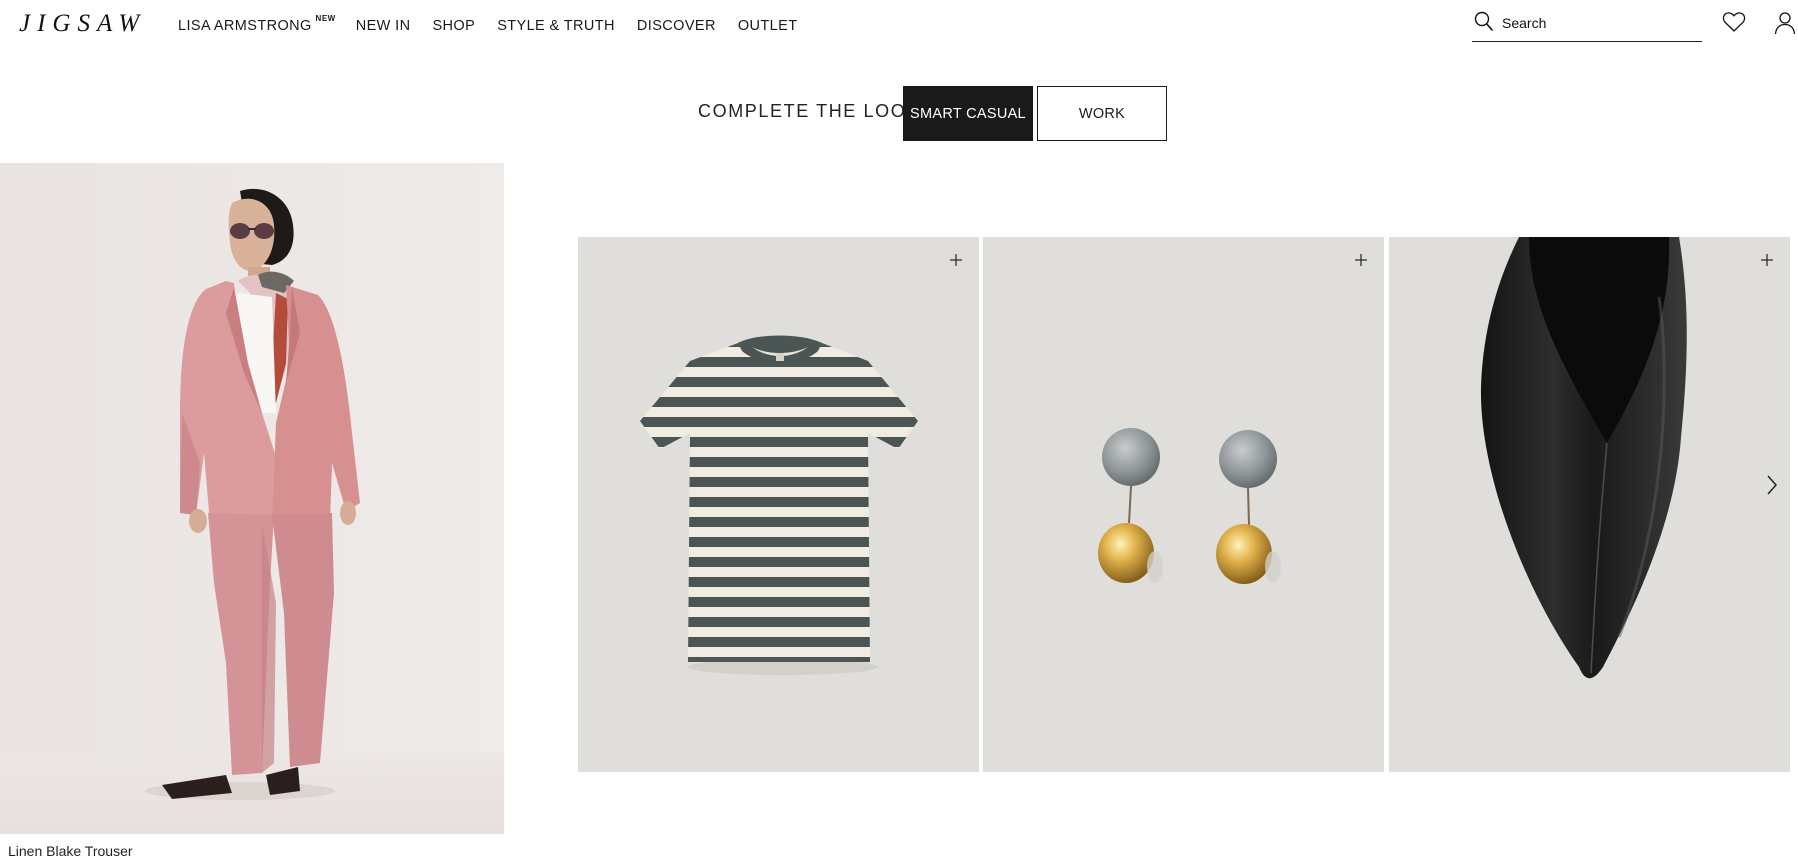 Image resolution: width=1798 pixels, height=865 pixels. Describe the element at coordinates (325, 18) in the screenshot. I see `new-badge: NEW` at that location.